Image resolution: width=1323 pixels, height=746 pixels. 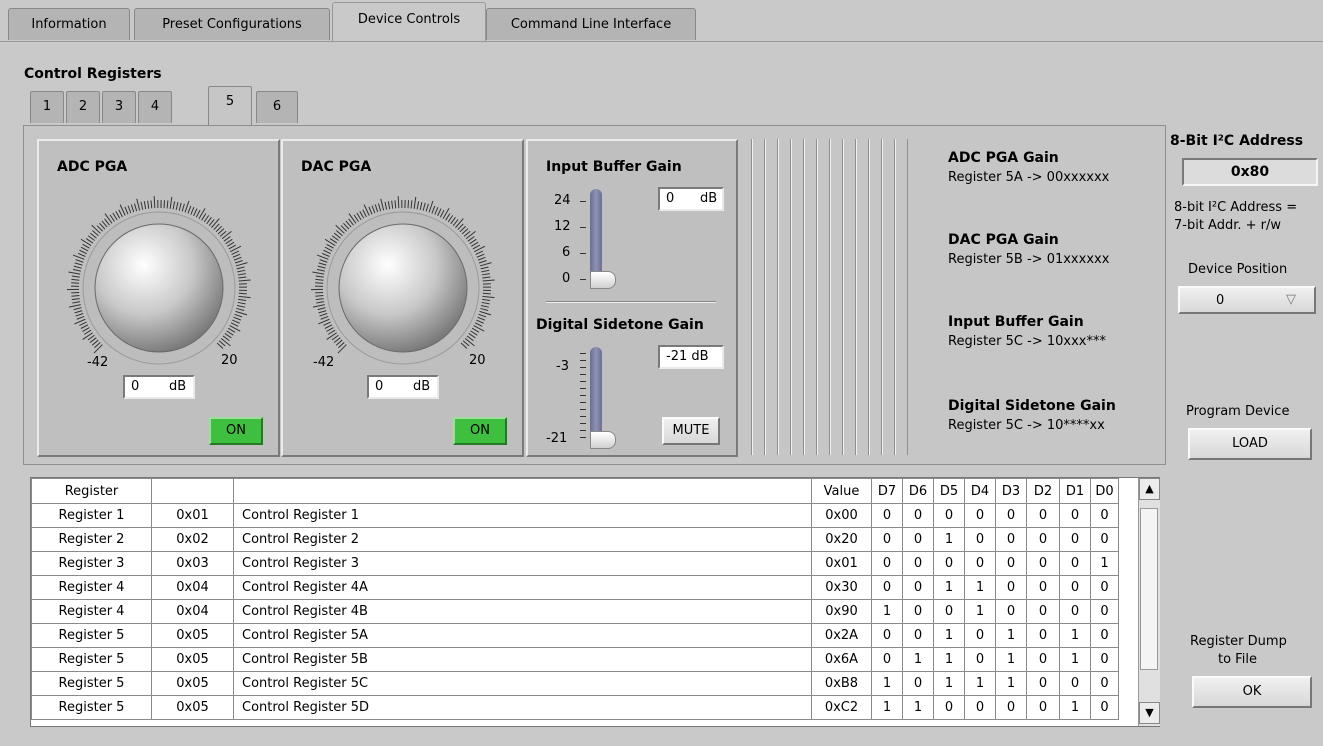 What do you see at coordinates (480, 431) in the screenshot?
I see `dac-pga-on-button: ON` at bounding box center [480, 431].